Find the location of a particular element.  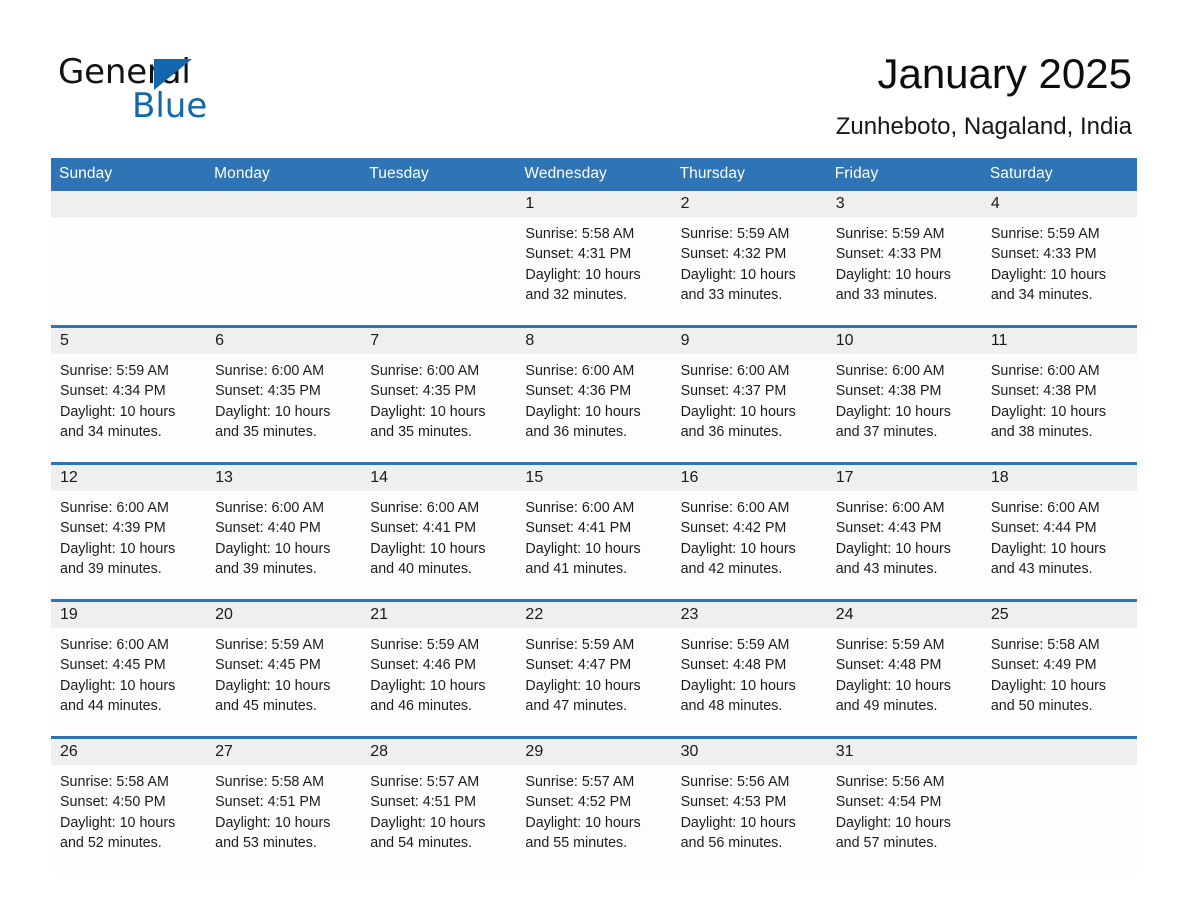

weekday-header-wednesday: Wednesday is located at coordinates (594, 174).